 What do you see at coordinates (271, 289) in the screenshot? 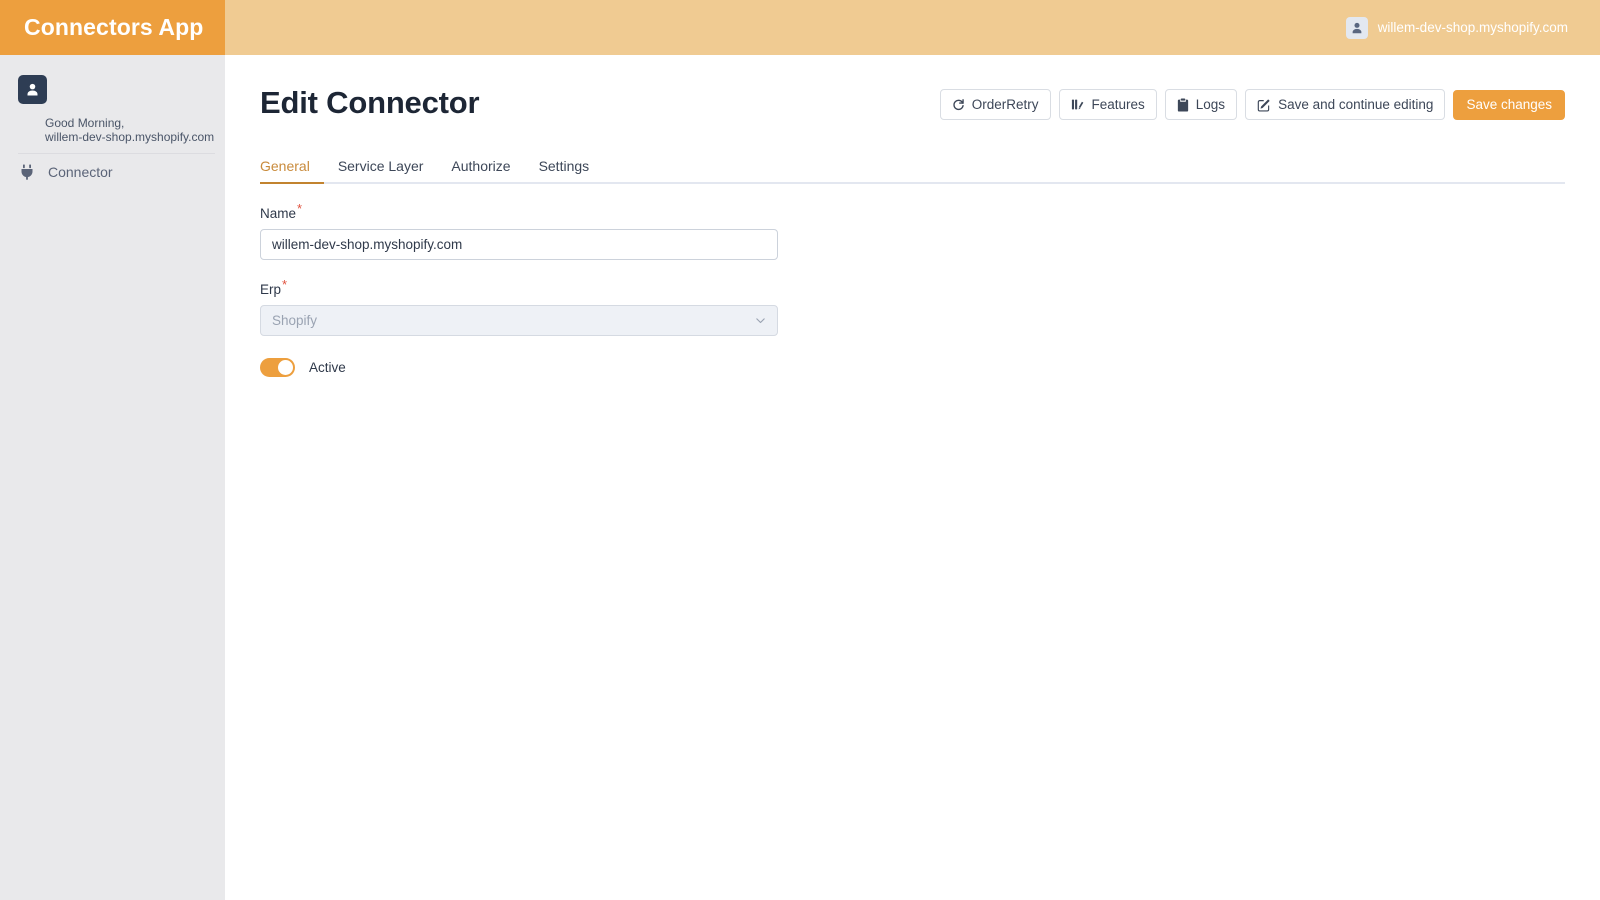
I see `erp-label-text: Erp` at bounding box center [271, 289].